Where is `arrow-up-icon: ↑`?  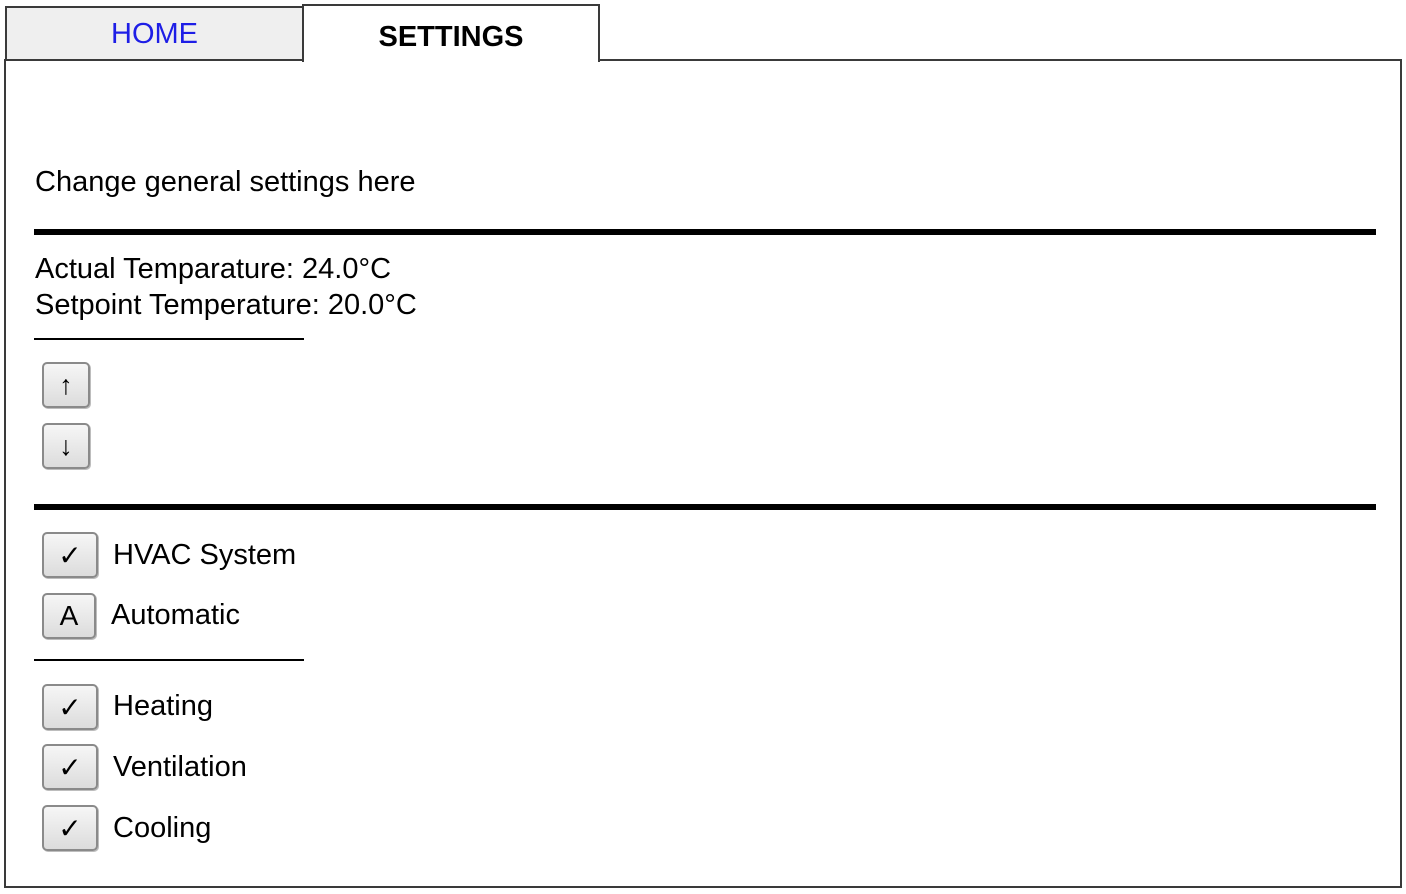 arrow-up-icon: ↑ is located at coordinates (66, 384).